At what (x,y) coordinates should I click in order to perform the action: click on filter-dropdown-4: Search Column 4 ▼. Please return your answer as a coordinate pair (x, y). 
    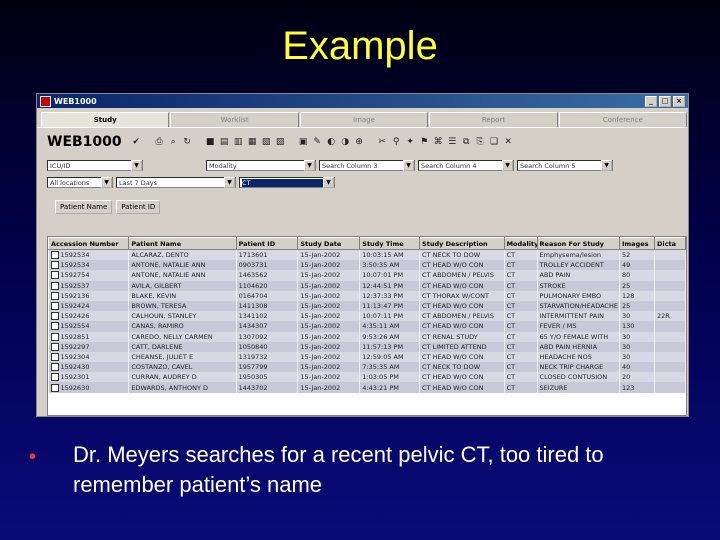
    Looking at the image, I should click on (466, 165).